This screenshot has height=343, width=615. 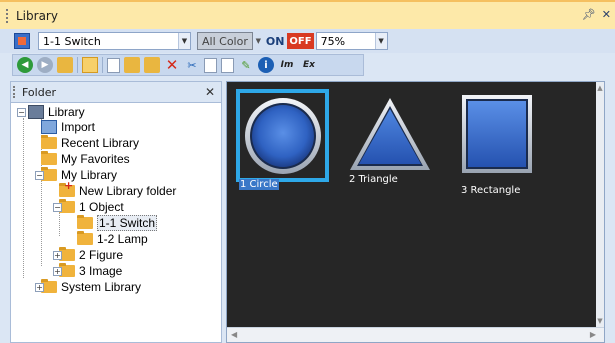 I want to click on tree-node-new-library-folder: New Library folder, so click(x=118, y=189).